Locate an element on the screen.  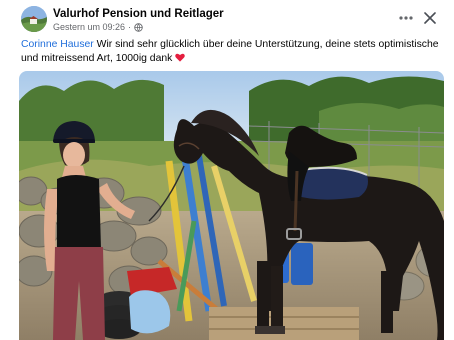
page-name: Valurhof Pension und Reitlager is located at coordinates (138, 14).